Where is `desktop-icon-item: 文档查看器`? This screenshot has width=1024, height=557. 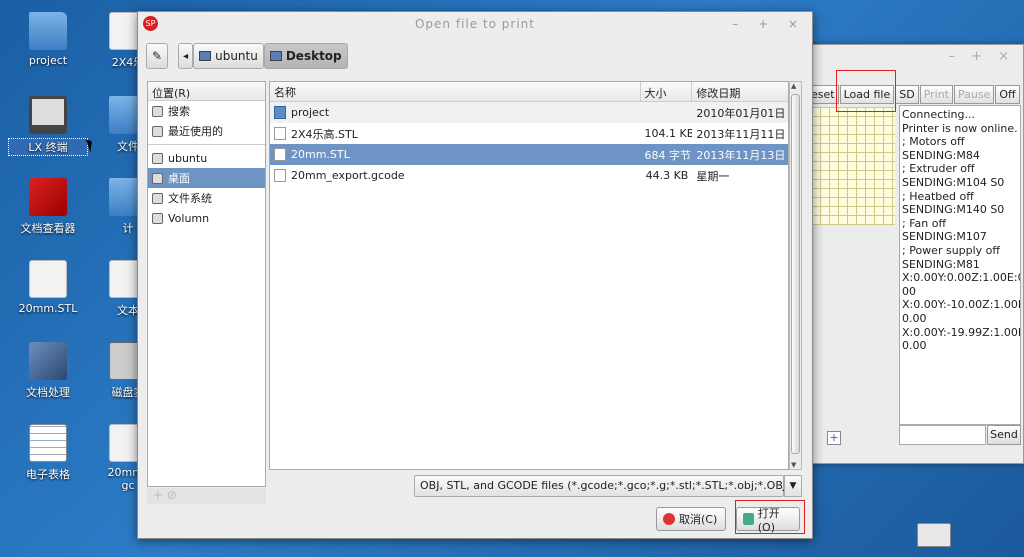 desktop-icon-item: 文档查看器 is located at coordinates (48, 207).